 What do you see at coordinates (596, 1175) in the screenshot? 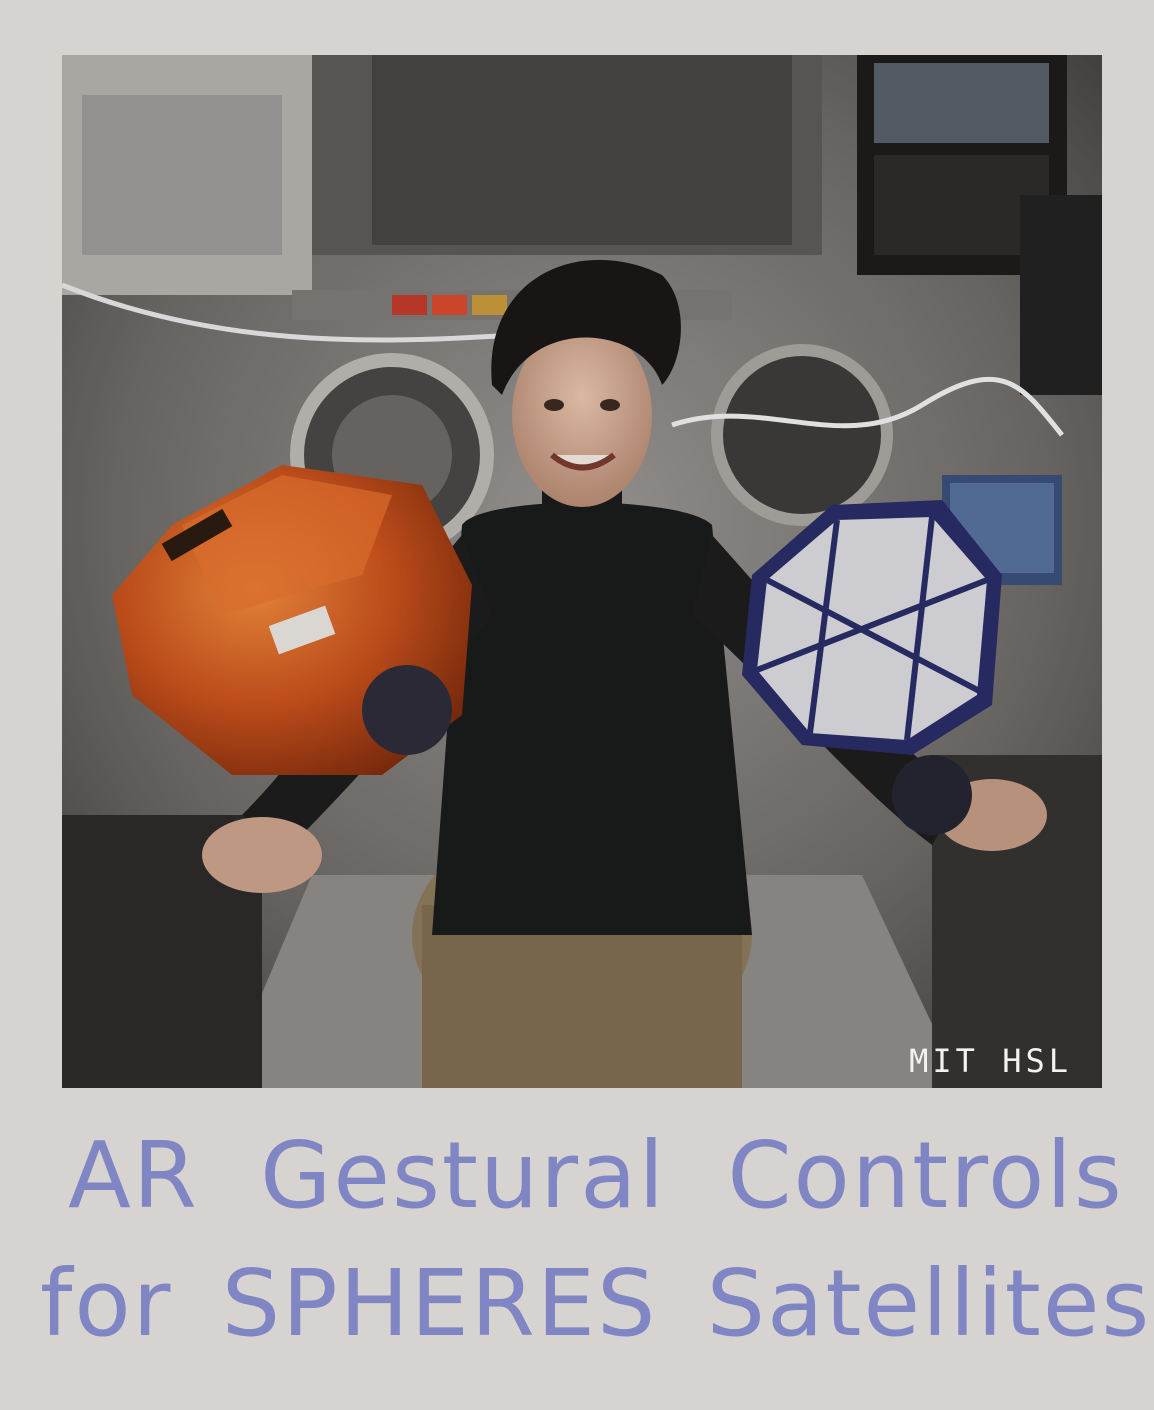
I see `caption-line-1: AR Gestural Controls` at bounding box center [596, 1175].